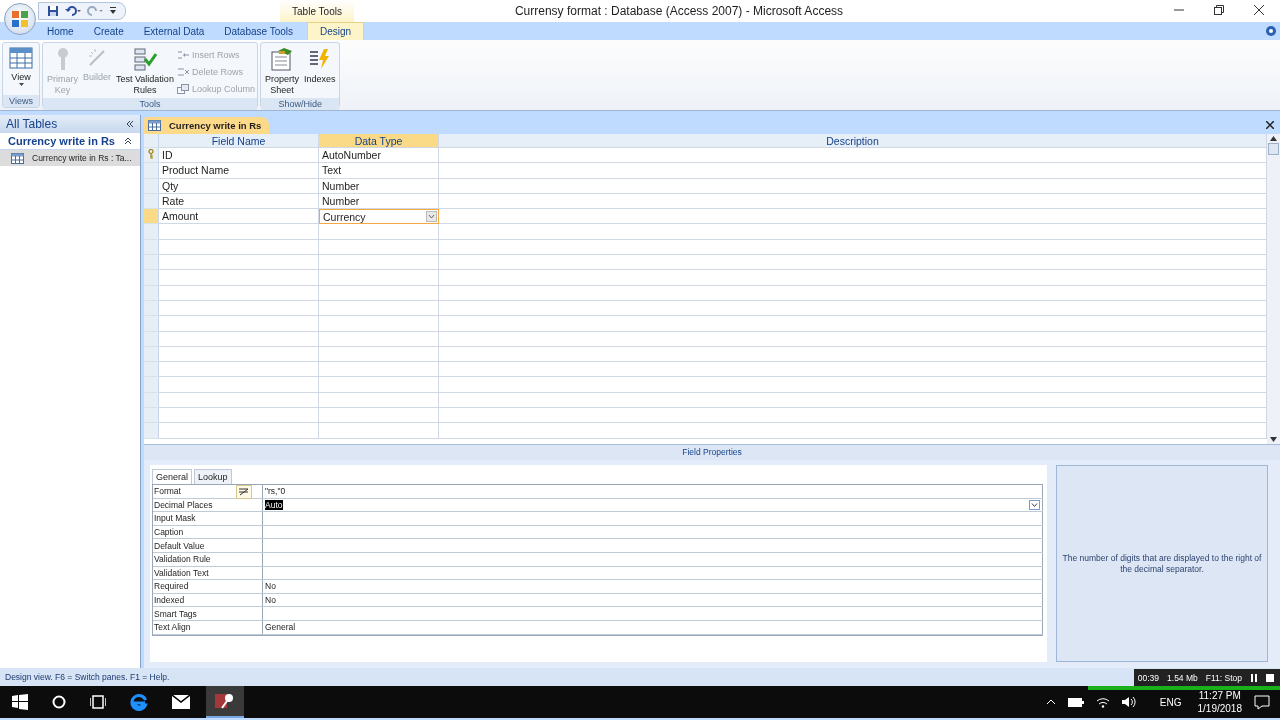  What do you see at coordinates (225, 702) in the screenshot?
I see `taskbar-app-button` at bounding box center [225, 702].